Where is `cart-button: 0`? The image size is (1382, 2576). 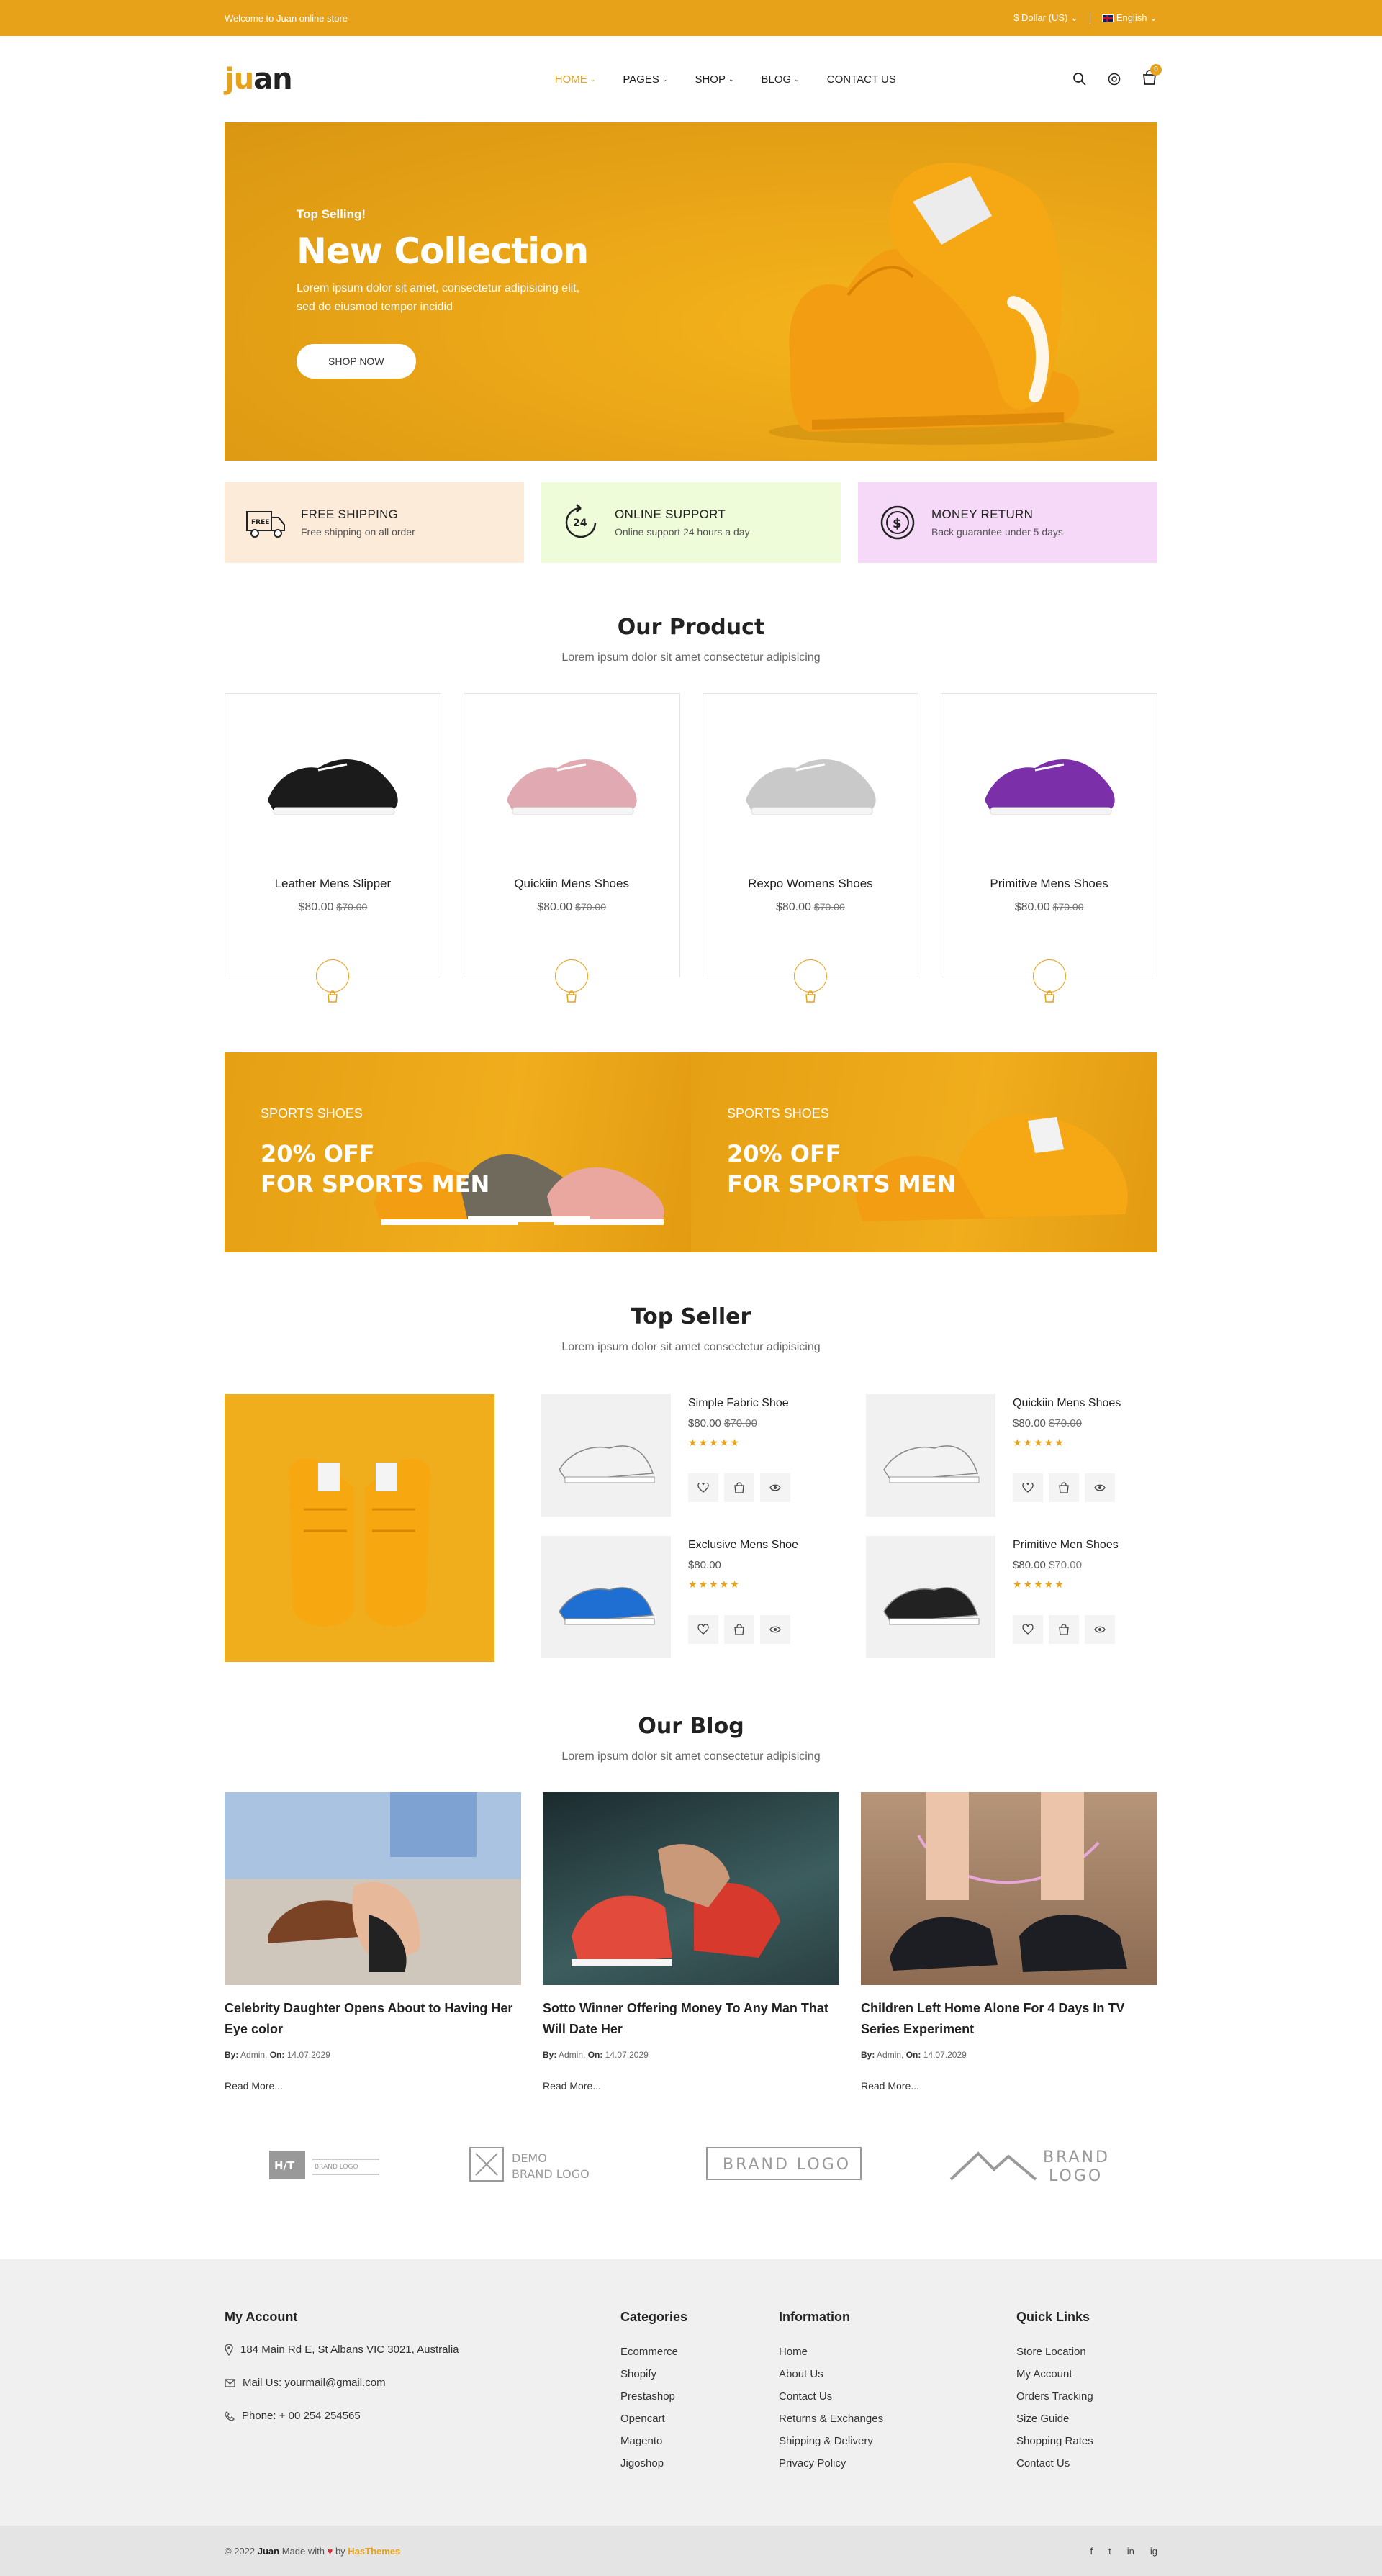
cart-button: 0 is located at coordinates (1152, 76).